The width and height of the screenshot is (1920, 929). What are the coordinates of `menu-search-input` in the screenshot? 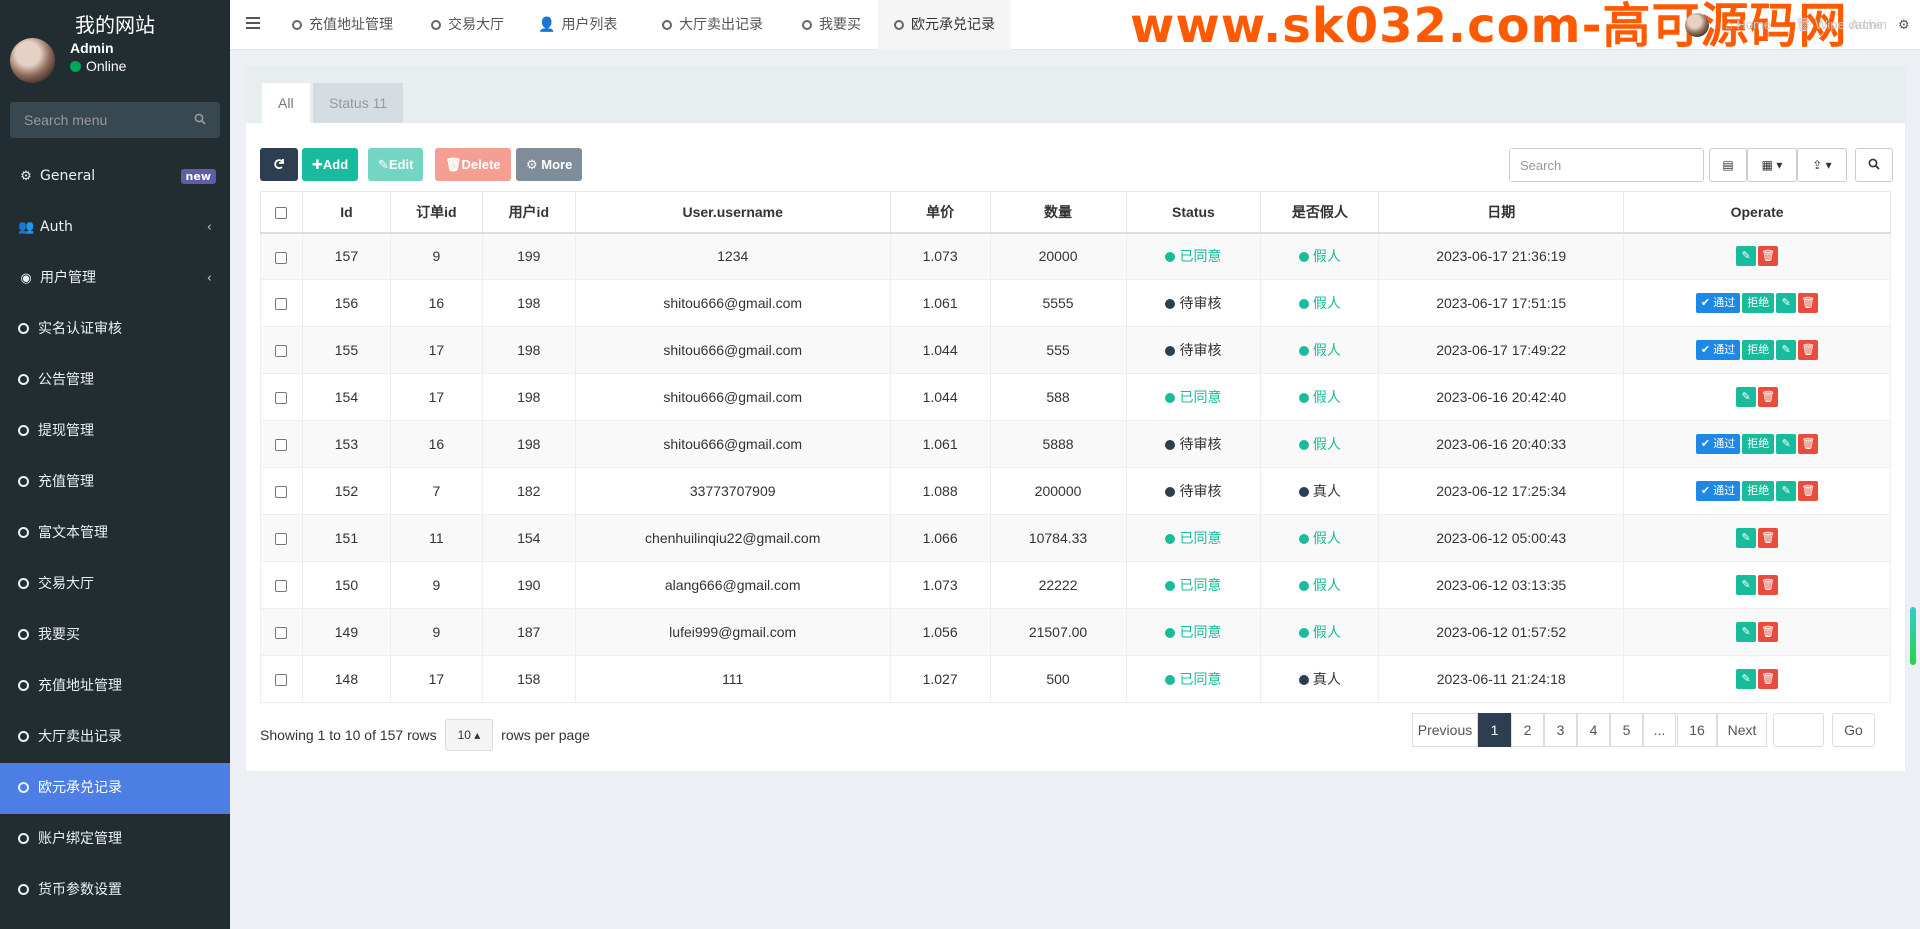 It's located at (115, 120).